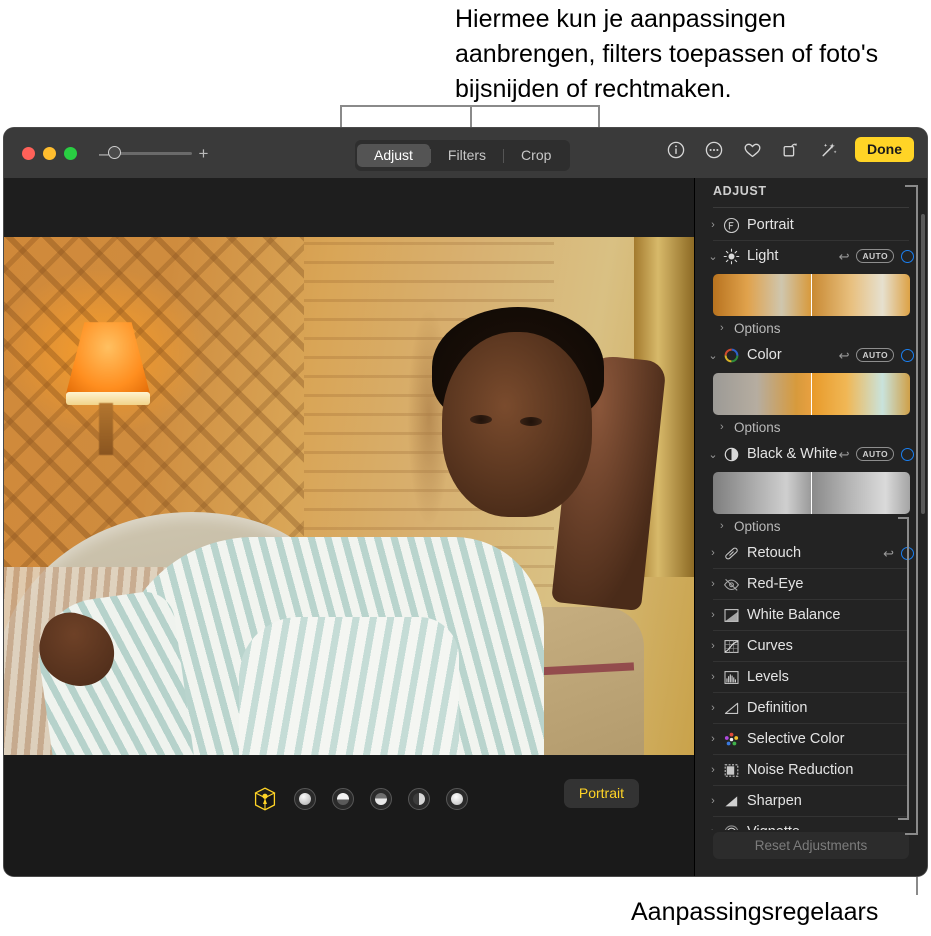 The height and width of the screenshot is (936, 931). Describe the element at coordinates (203, 153) in the screenshot. I see `zoom-in-icon: +` at that location.